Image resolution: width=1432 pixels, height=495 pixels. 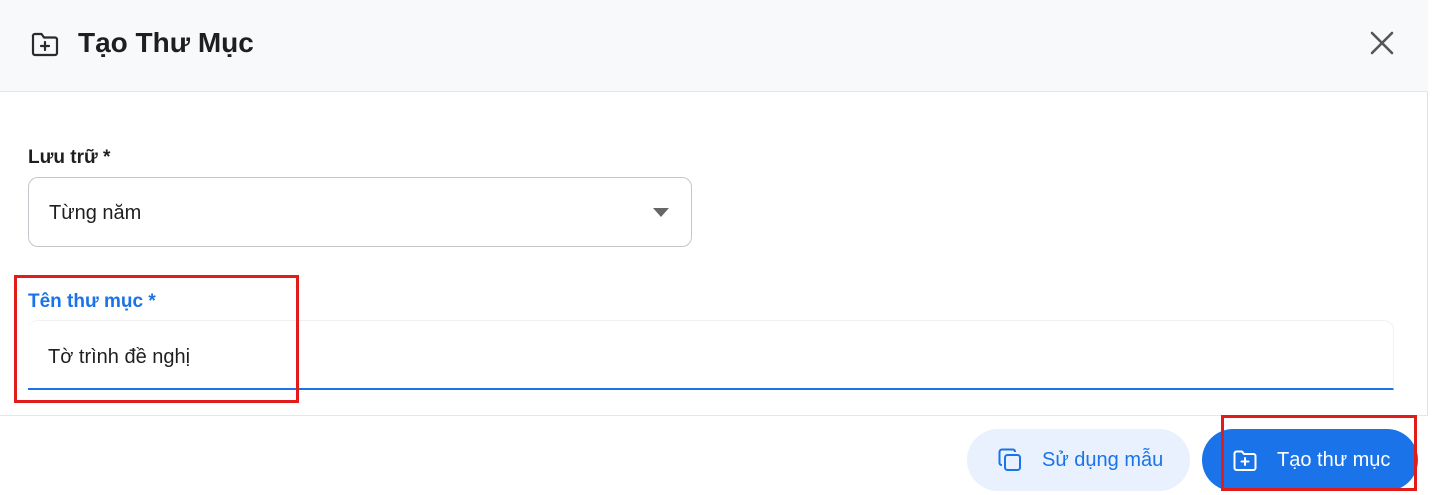 What do you see at coordinates (1382, 43) in the screenshot?
I see `close-button` at bounding box center [1382, 43].